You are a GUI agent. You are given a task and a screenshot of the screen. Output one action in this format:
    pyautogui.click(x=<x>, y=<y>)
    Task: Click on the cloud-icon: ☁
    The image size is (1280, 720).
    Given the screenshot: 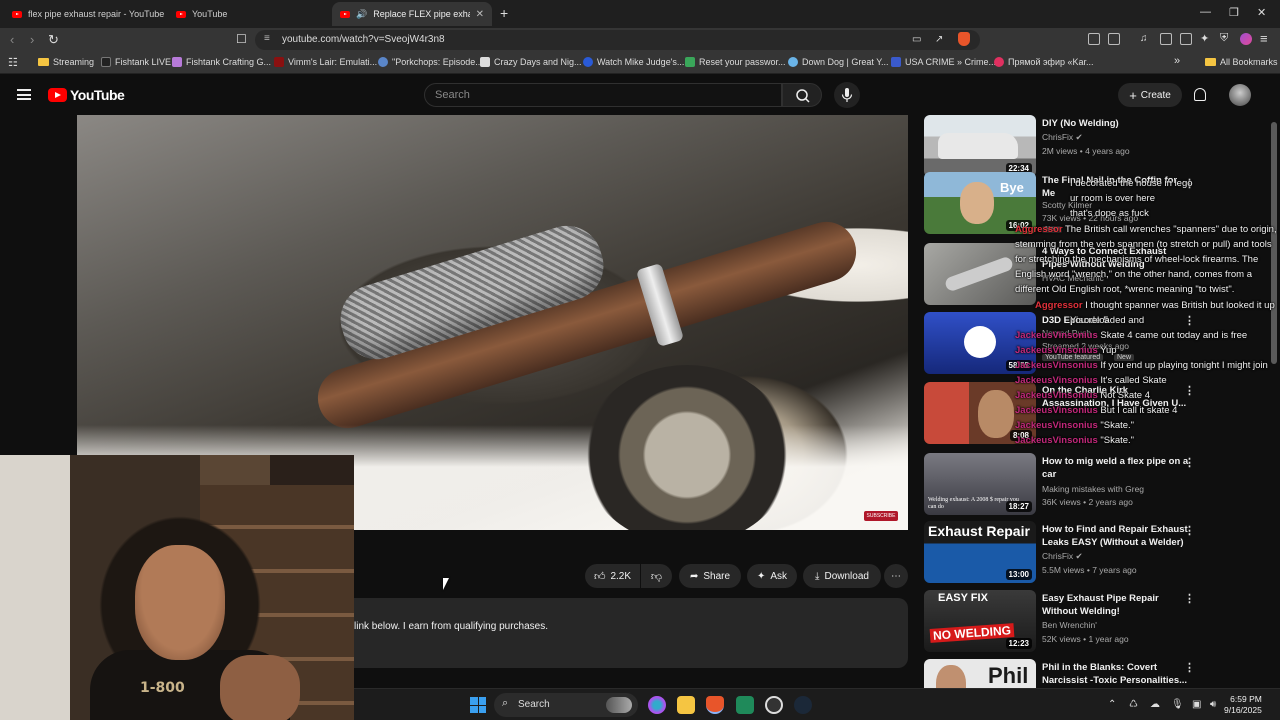 What is the action you would take?
    pyautogui.click(x=1155, y=704)
    